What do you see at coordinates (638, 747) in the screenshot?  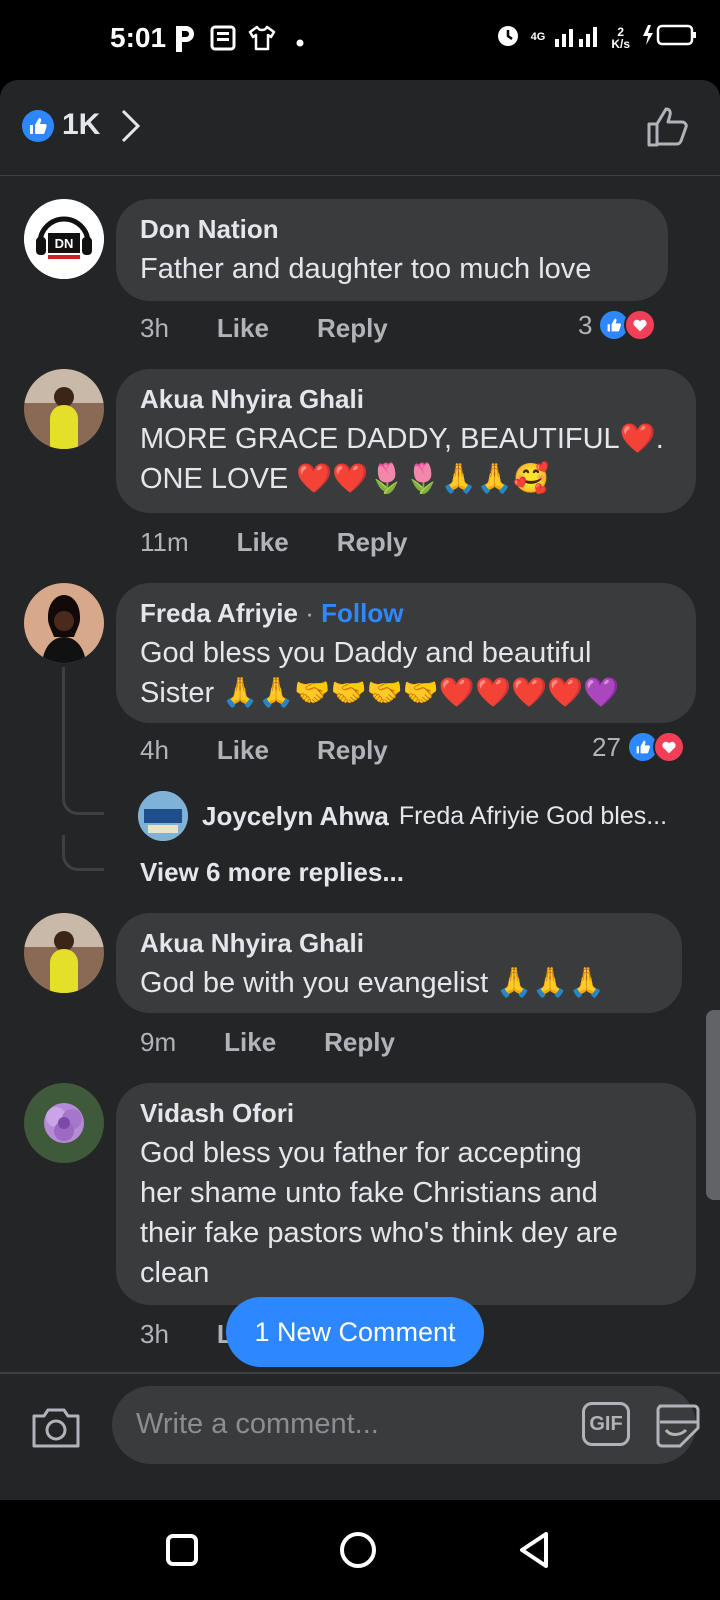 I see `comment-reactions: 27` at bounding box center [638, 747].